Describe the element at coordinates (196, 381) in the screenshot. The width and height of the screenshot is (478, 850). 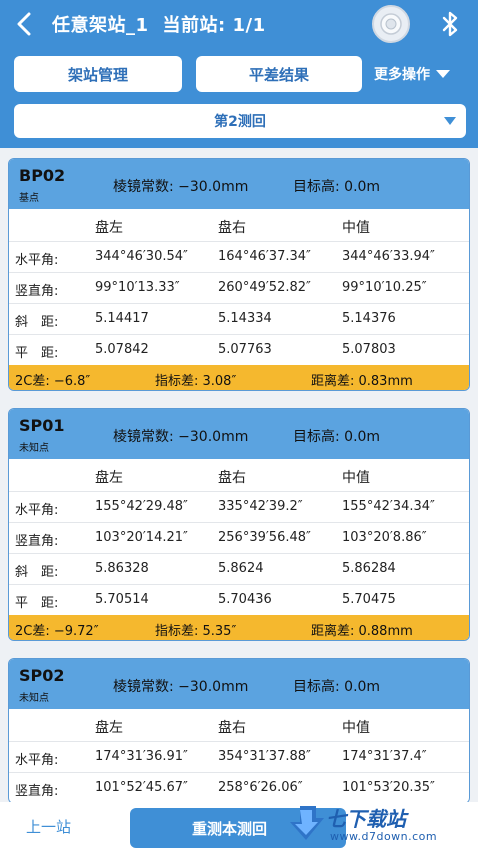
I see `index-difference: 指标差: 3.08″` at that location.